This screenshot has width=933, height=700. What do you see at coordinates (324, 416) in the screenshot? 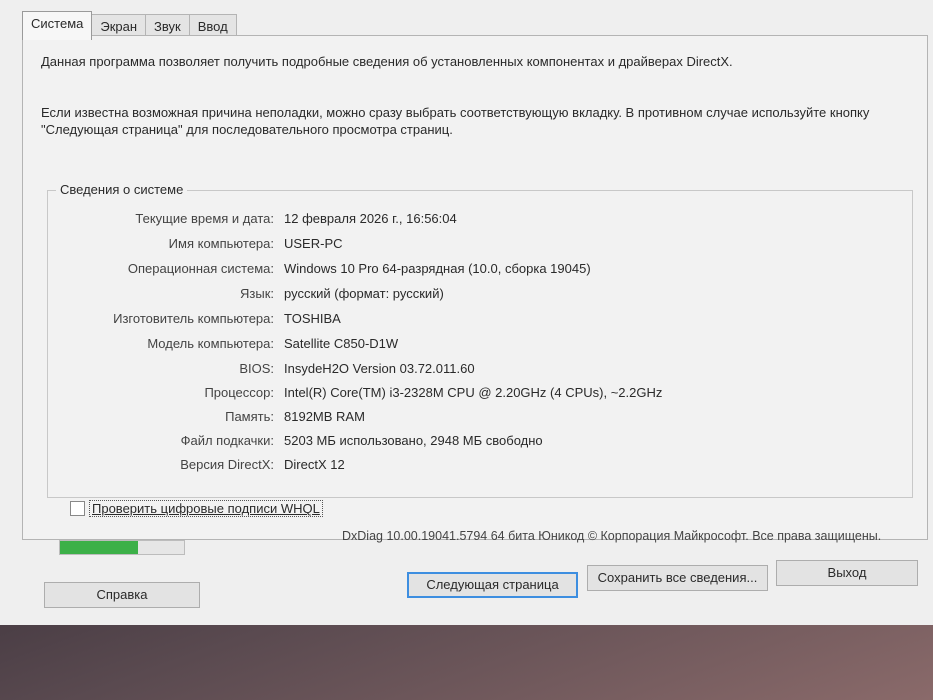
I see `info-value: 8192MB RAM` at bounding box center [324, 416].